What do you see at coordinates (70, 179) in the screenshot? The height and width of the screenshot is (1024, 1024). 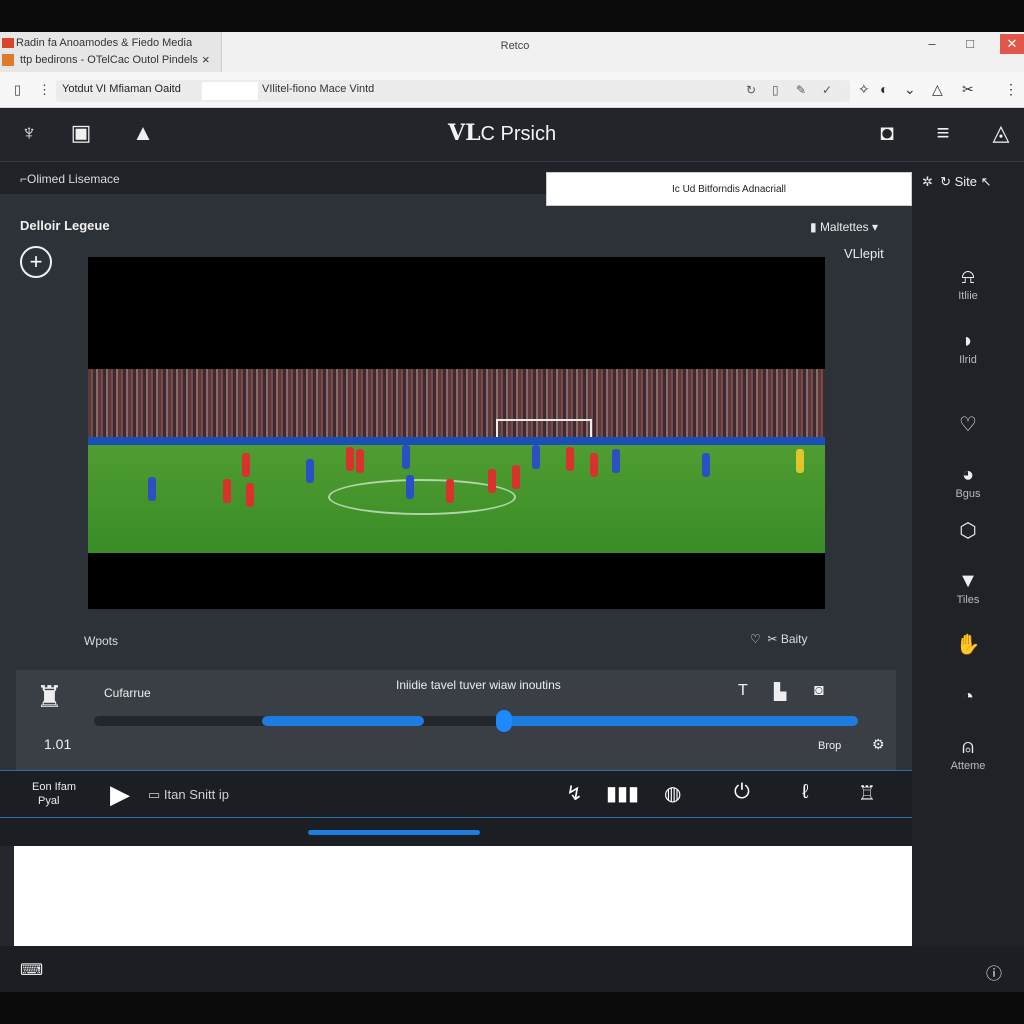 I see `library-label: ⌐Olimed Lisemace` at bounding box center [70, 179].